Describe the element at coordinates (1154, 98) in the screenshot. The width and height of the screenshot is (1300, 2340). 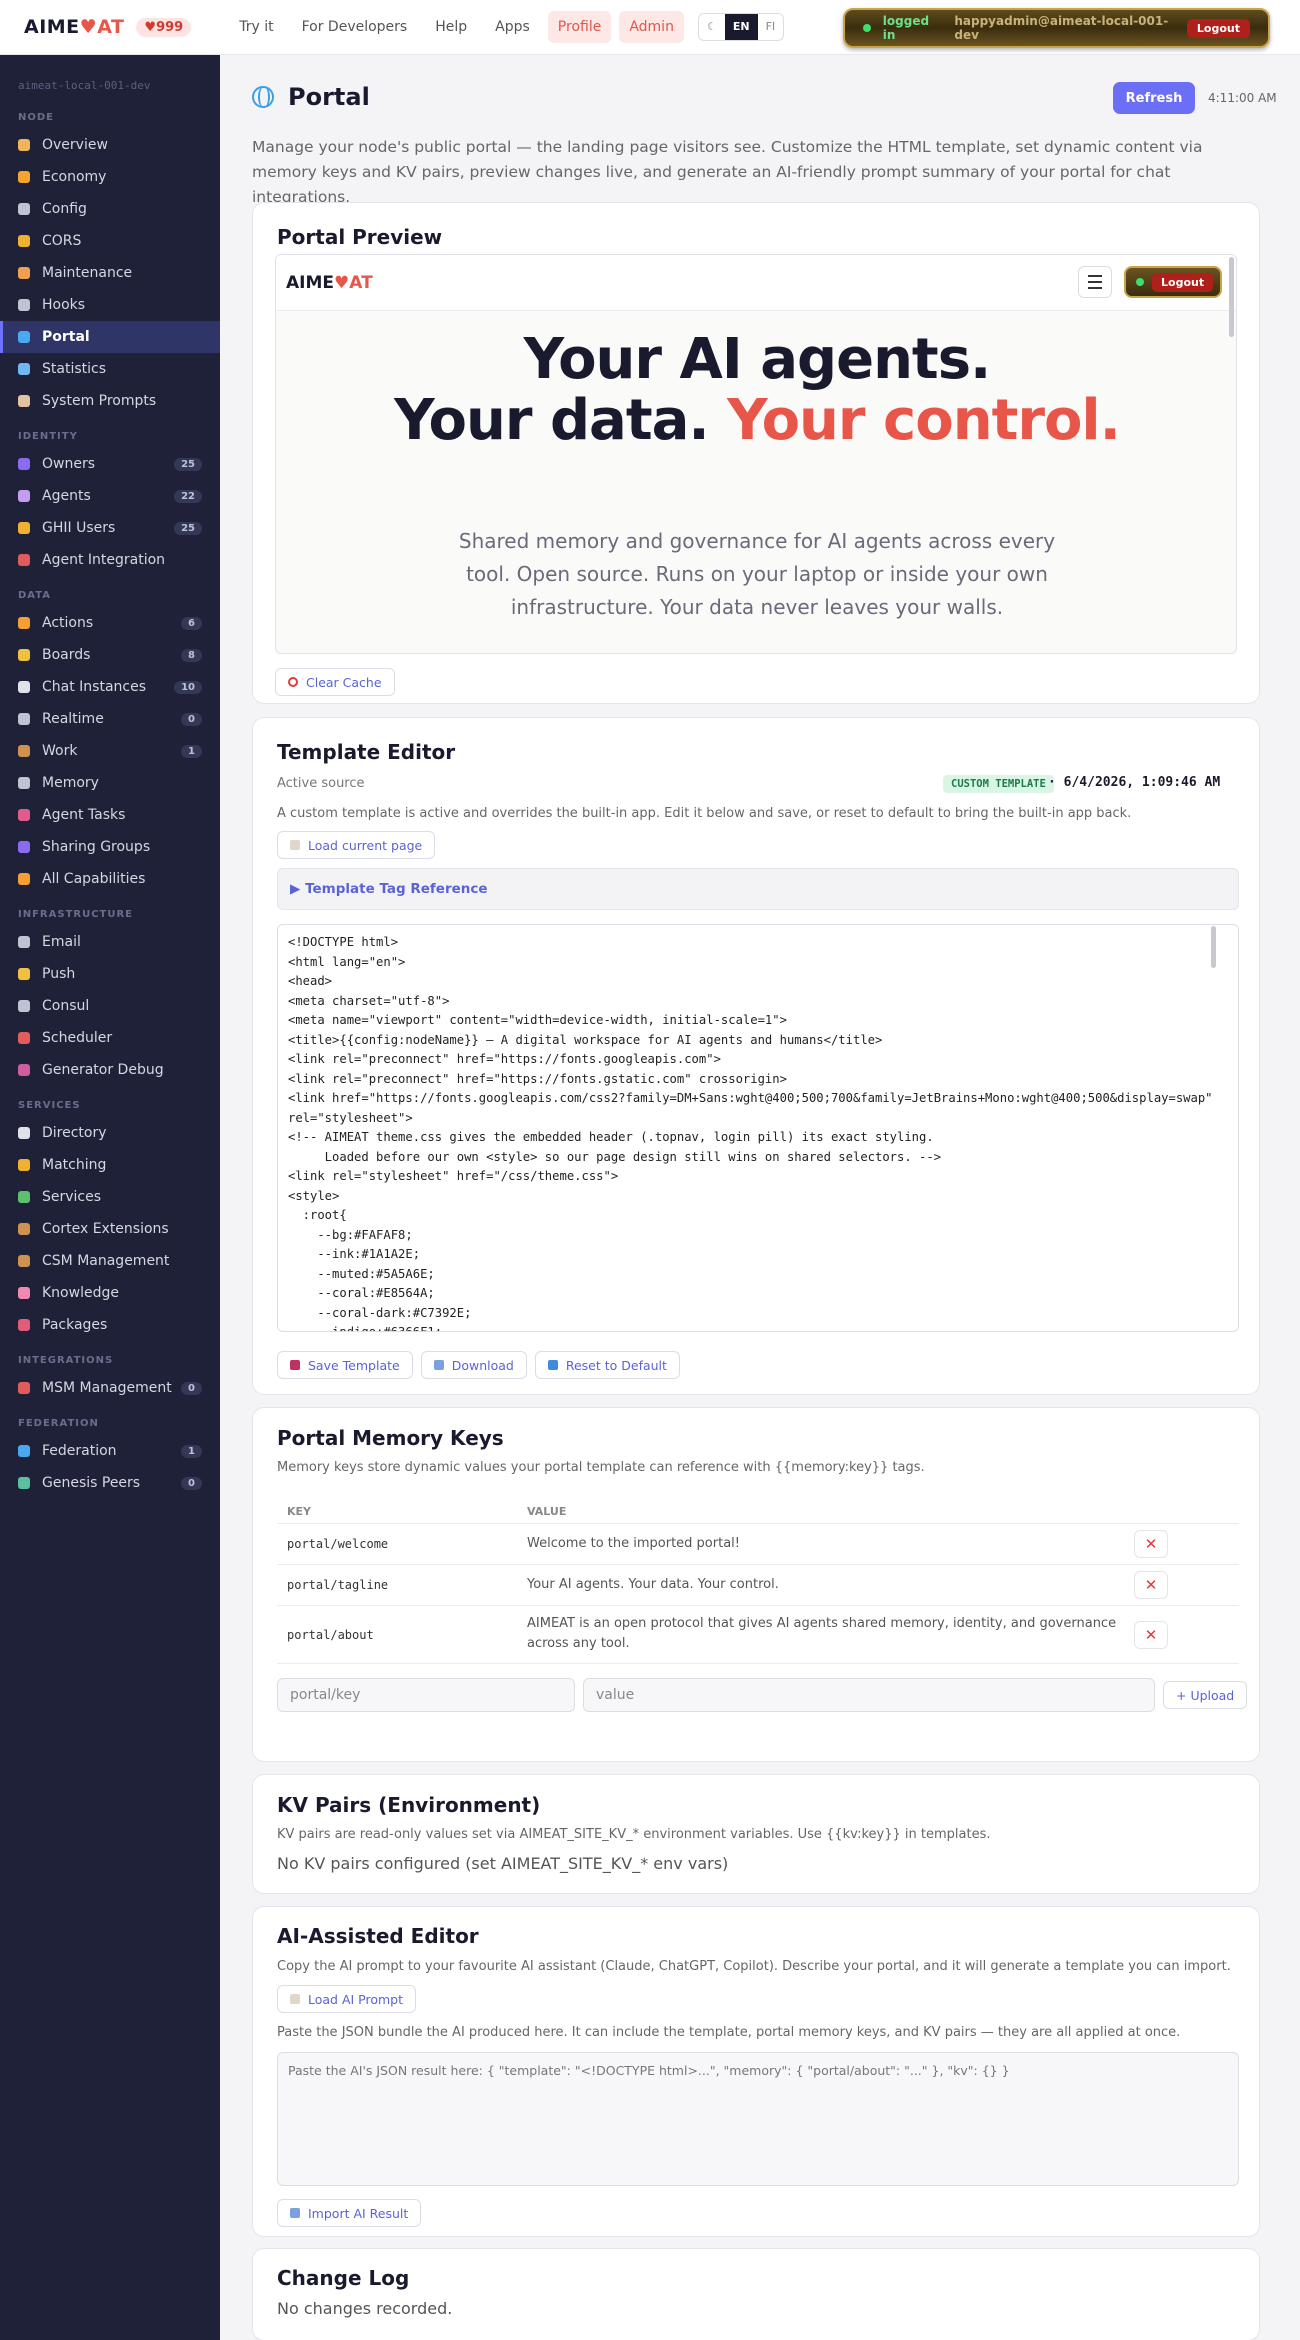
I see `refresh-button: Refresh` at that location.